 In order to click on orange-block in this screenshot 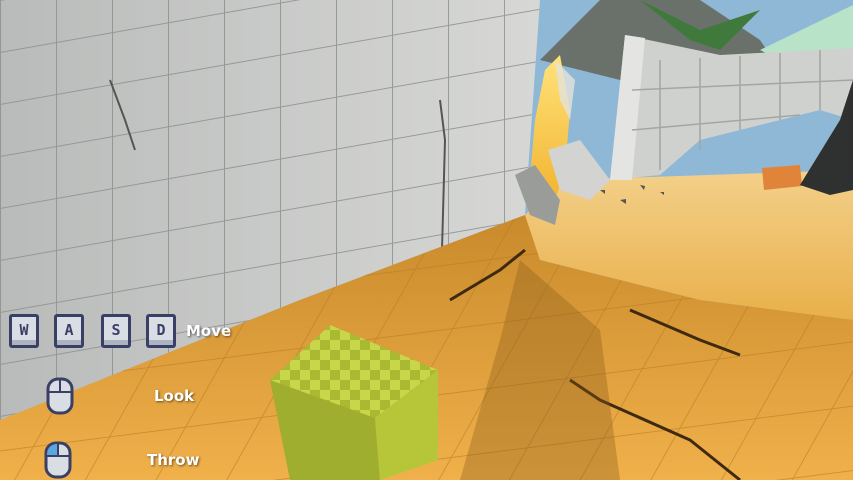, I will do `click(782, 177)`.